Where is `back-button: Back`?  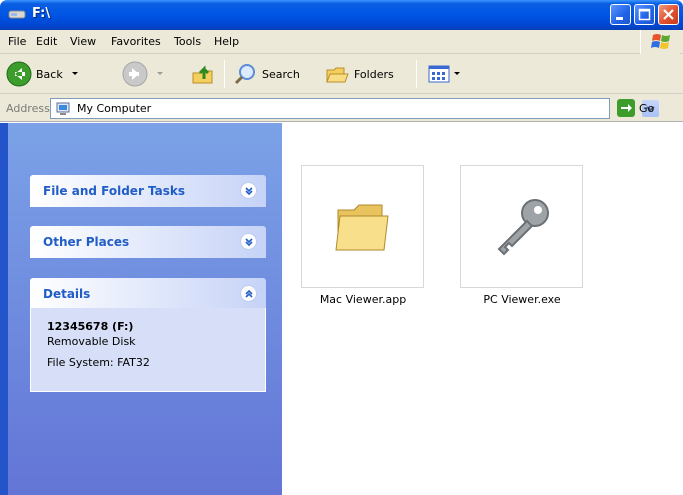
back-button: Back is located at coordinates (43, 74).